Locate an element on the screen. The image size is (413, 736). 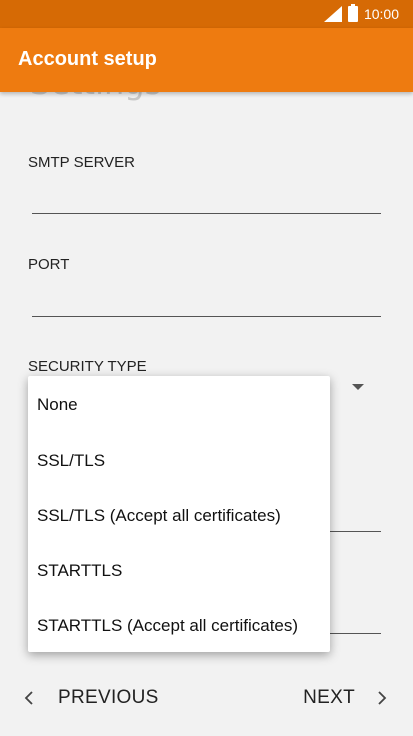
bottom-navigation: PREVIOUS NEXT is located at coordinates (206, 698).